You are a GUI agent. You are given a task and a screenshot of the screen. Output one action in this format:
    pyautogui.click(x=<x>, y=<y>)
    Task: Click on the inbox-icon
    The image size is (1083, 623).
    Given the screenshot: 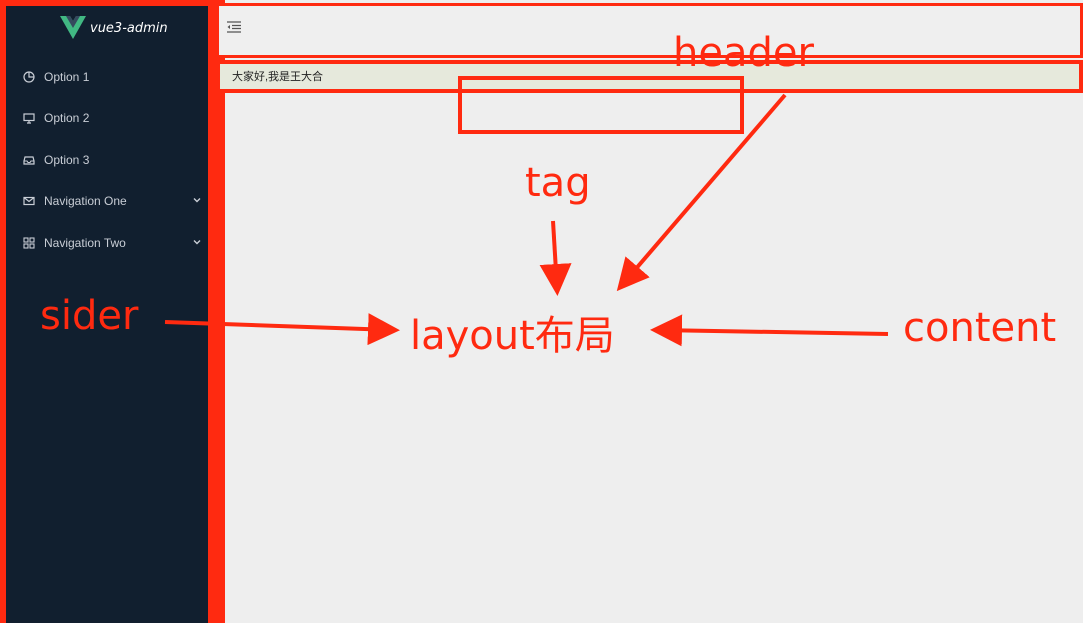 What is the action you would take?
    pyautogui.click(x=29, y=160)
    